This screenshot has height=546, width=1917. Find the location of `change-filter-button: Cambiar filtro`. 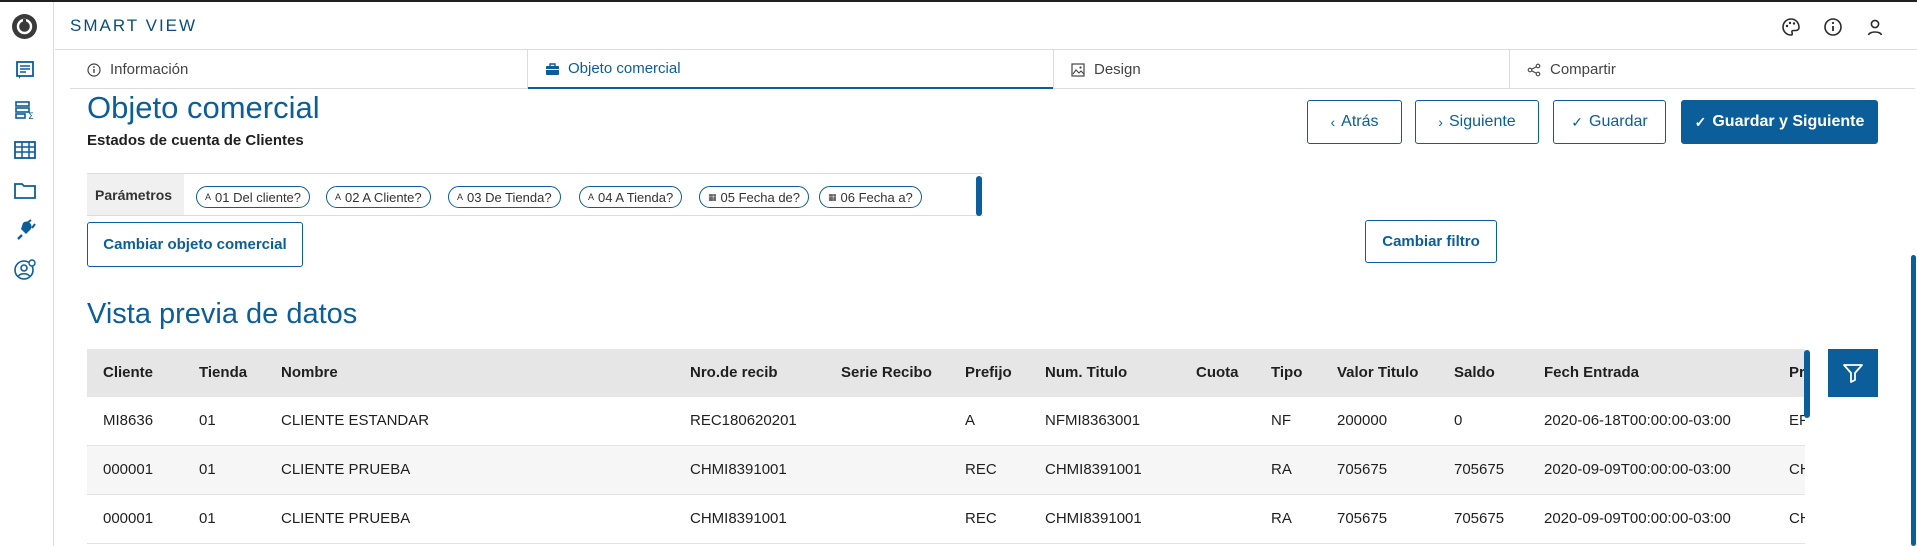

change-filter-button: Cambiar filtro is located at coordinates (1431, 241).